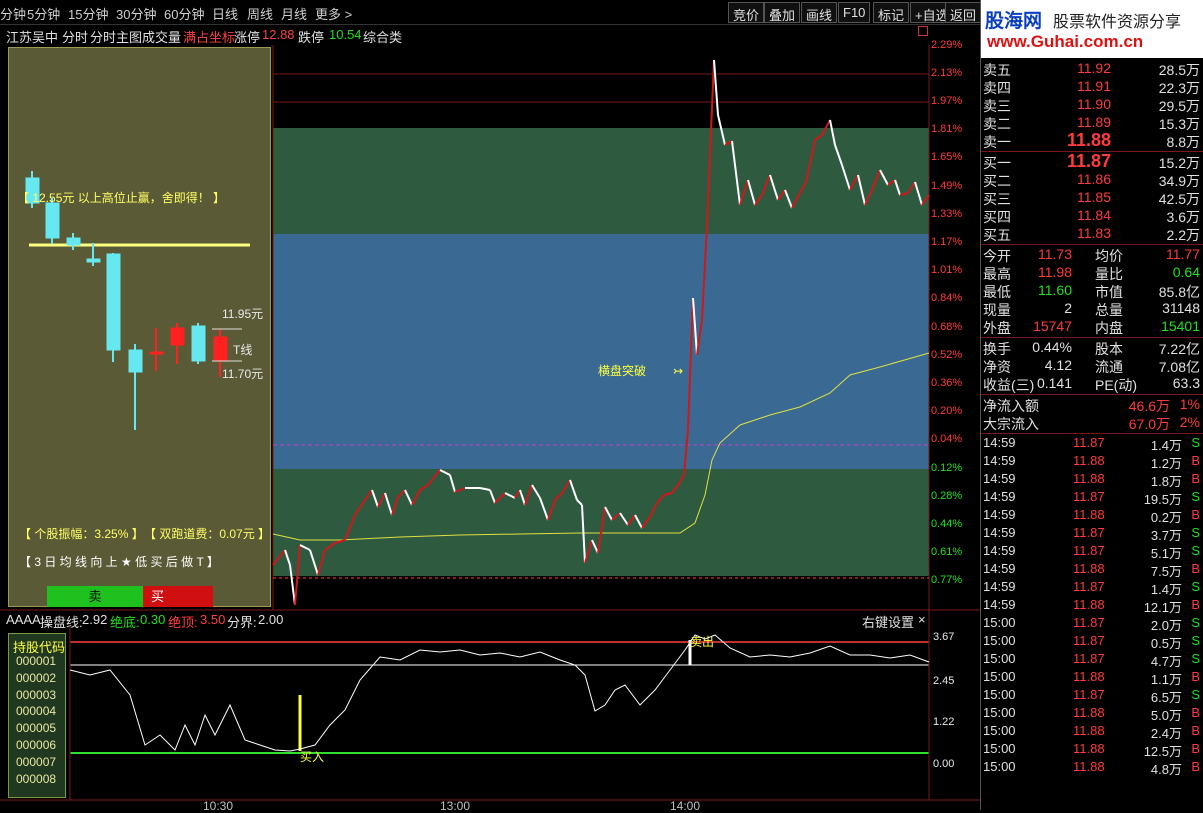 This screenshot has width=1203, height=813. What do you see at coordinates (947, 298) in the screenshot?
I see `pct-label: 0.84%` at bounding box center [947, 298].